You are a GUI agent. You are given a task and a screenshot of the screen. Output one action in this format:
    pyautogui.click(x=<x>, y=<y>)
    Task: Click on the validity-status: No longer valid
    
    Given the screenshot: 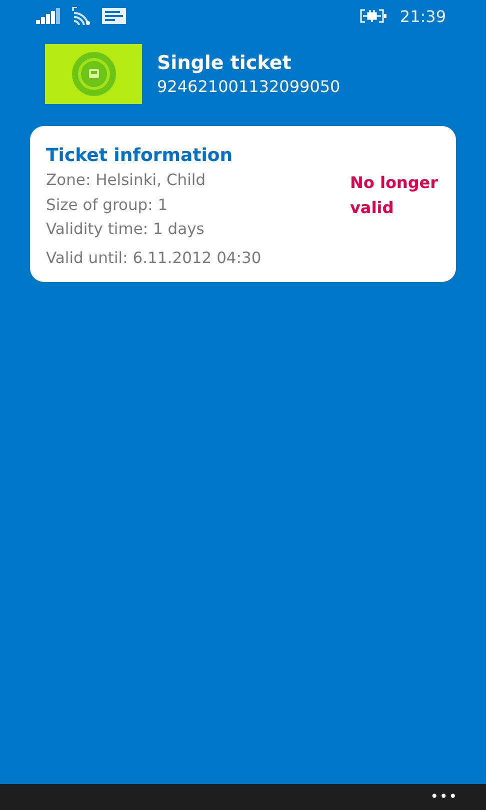 What is the action you would take?
    pyautogui.click(x=395, y=195)
    